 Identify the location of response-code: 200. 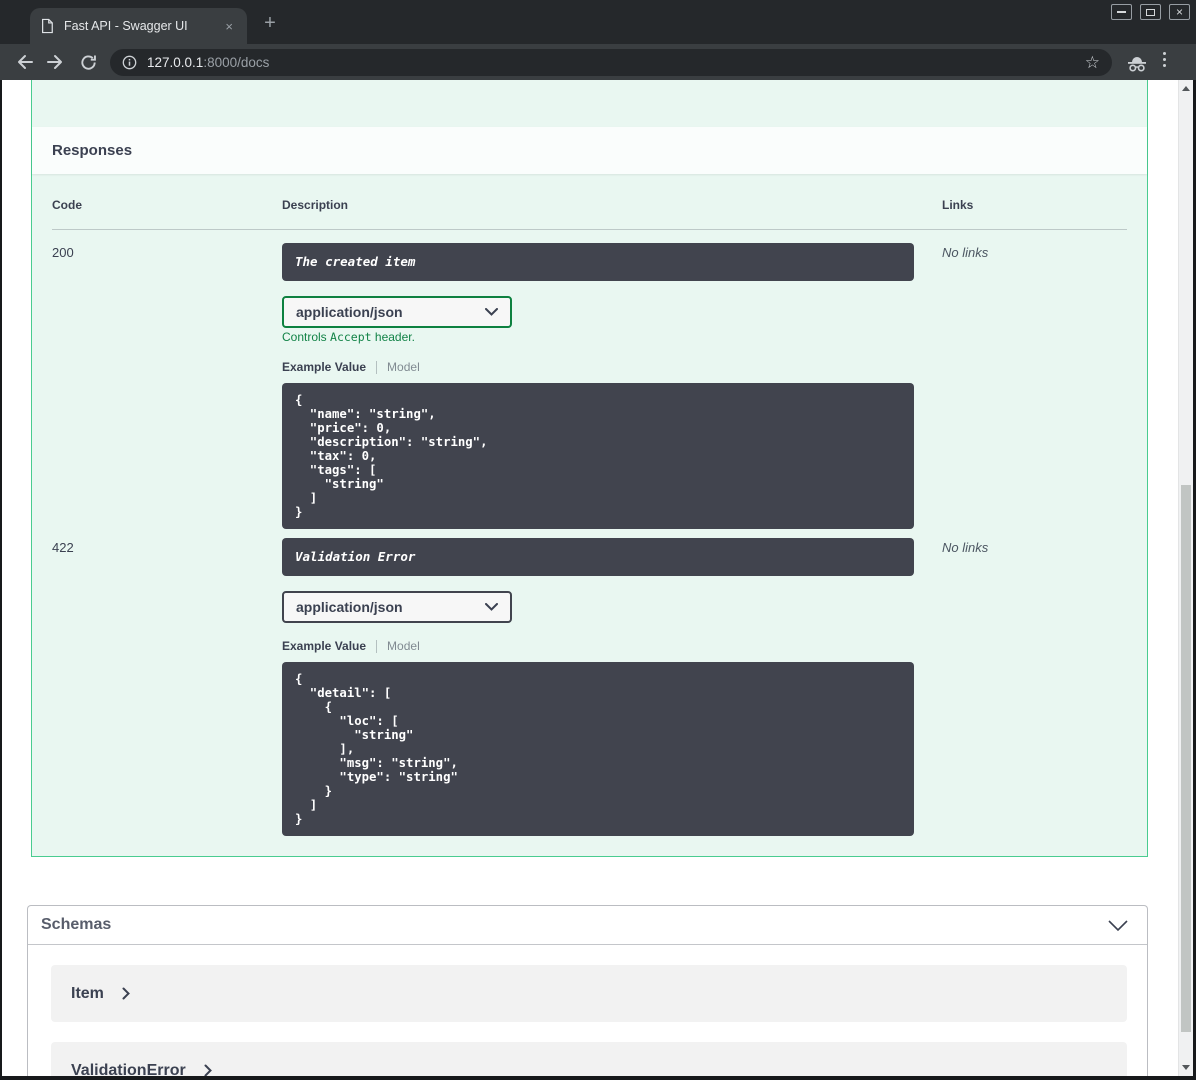
(63, 252).